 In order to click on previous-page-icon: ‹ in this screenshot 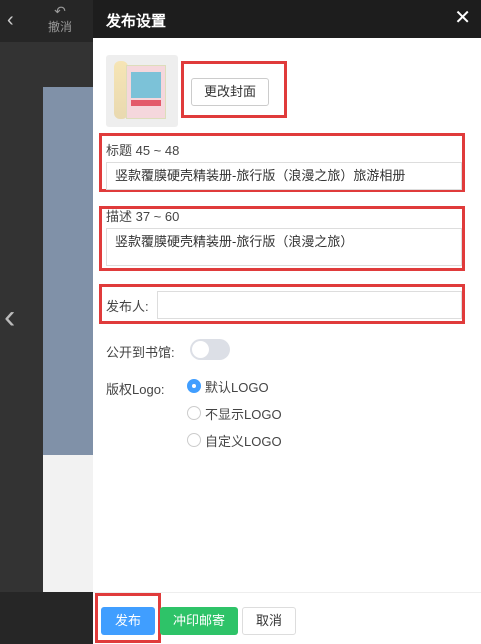, I will do `click(9, 317)`.